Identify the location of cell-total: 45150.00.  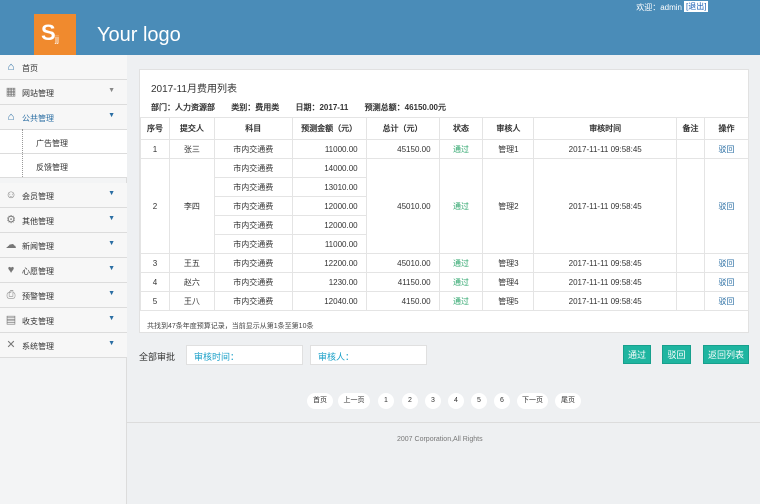
(402, 149).